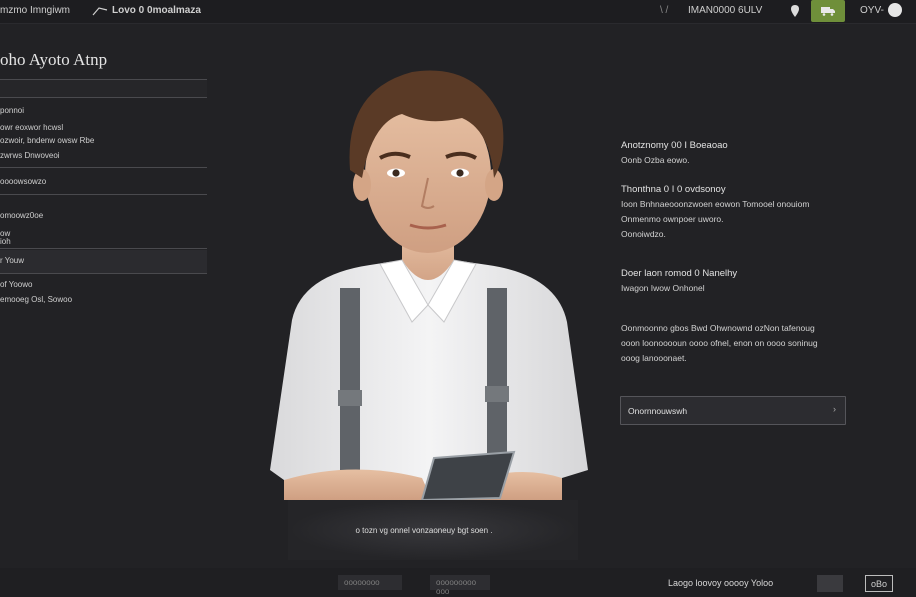 This screenshot has height=597, width=916. Describe the element at coordinates (674, 145) in the screenshot. I see `section-heading: Anotznomy 00 I Boeaoao` at that location.